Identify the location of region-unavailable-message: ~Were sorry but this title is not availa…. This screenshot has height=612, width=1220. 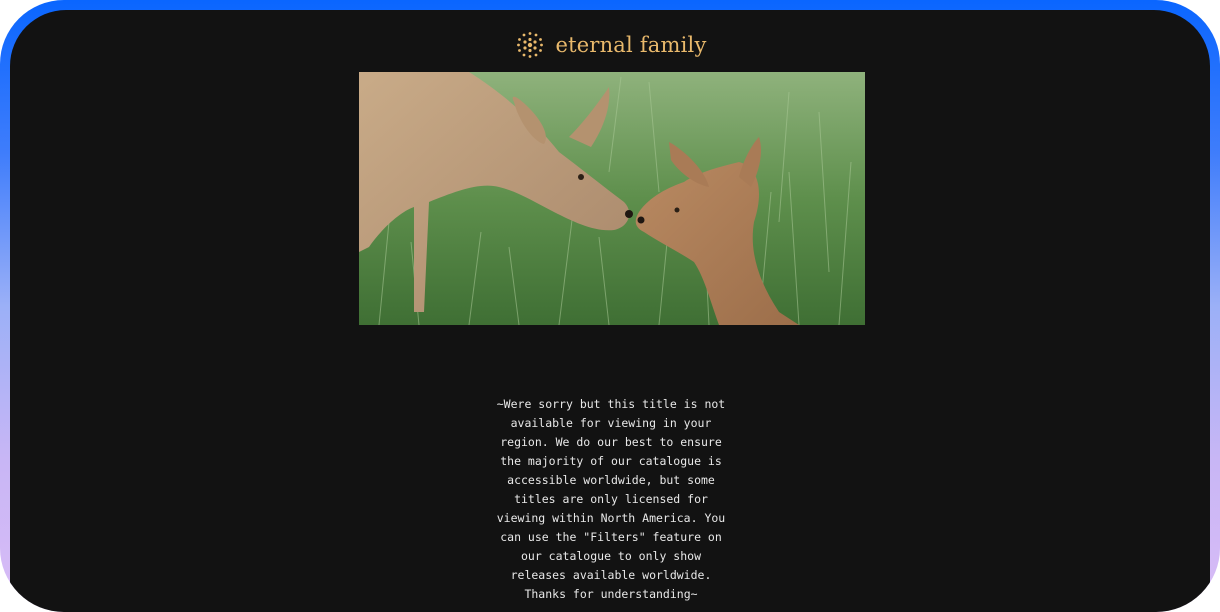
(611, 499).